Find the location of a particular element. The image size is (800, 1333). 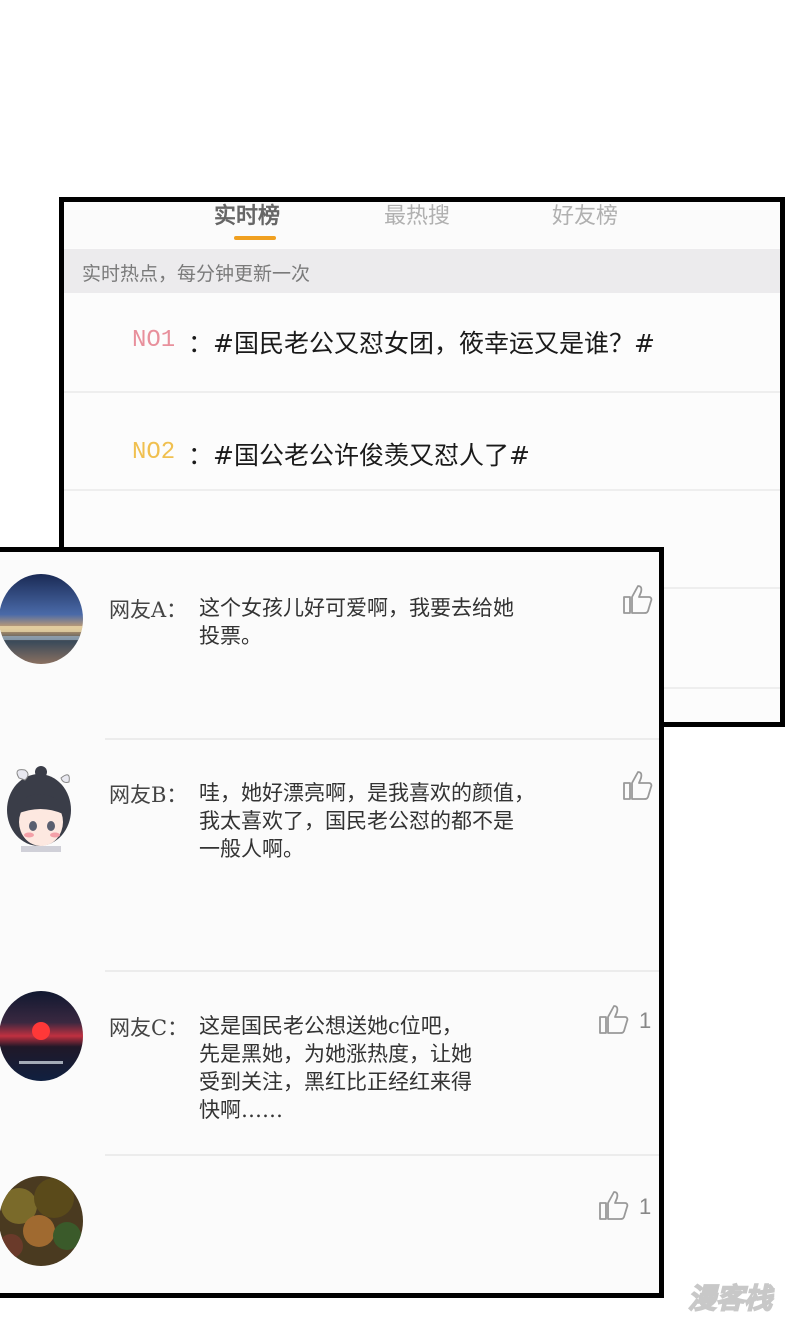

comment-line: 哇，她好漂亮啊，是我喜欢的颜值， is located at coordinates (367, 793).